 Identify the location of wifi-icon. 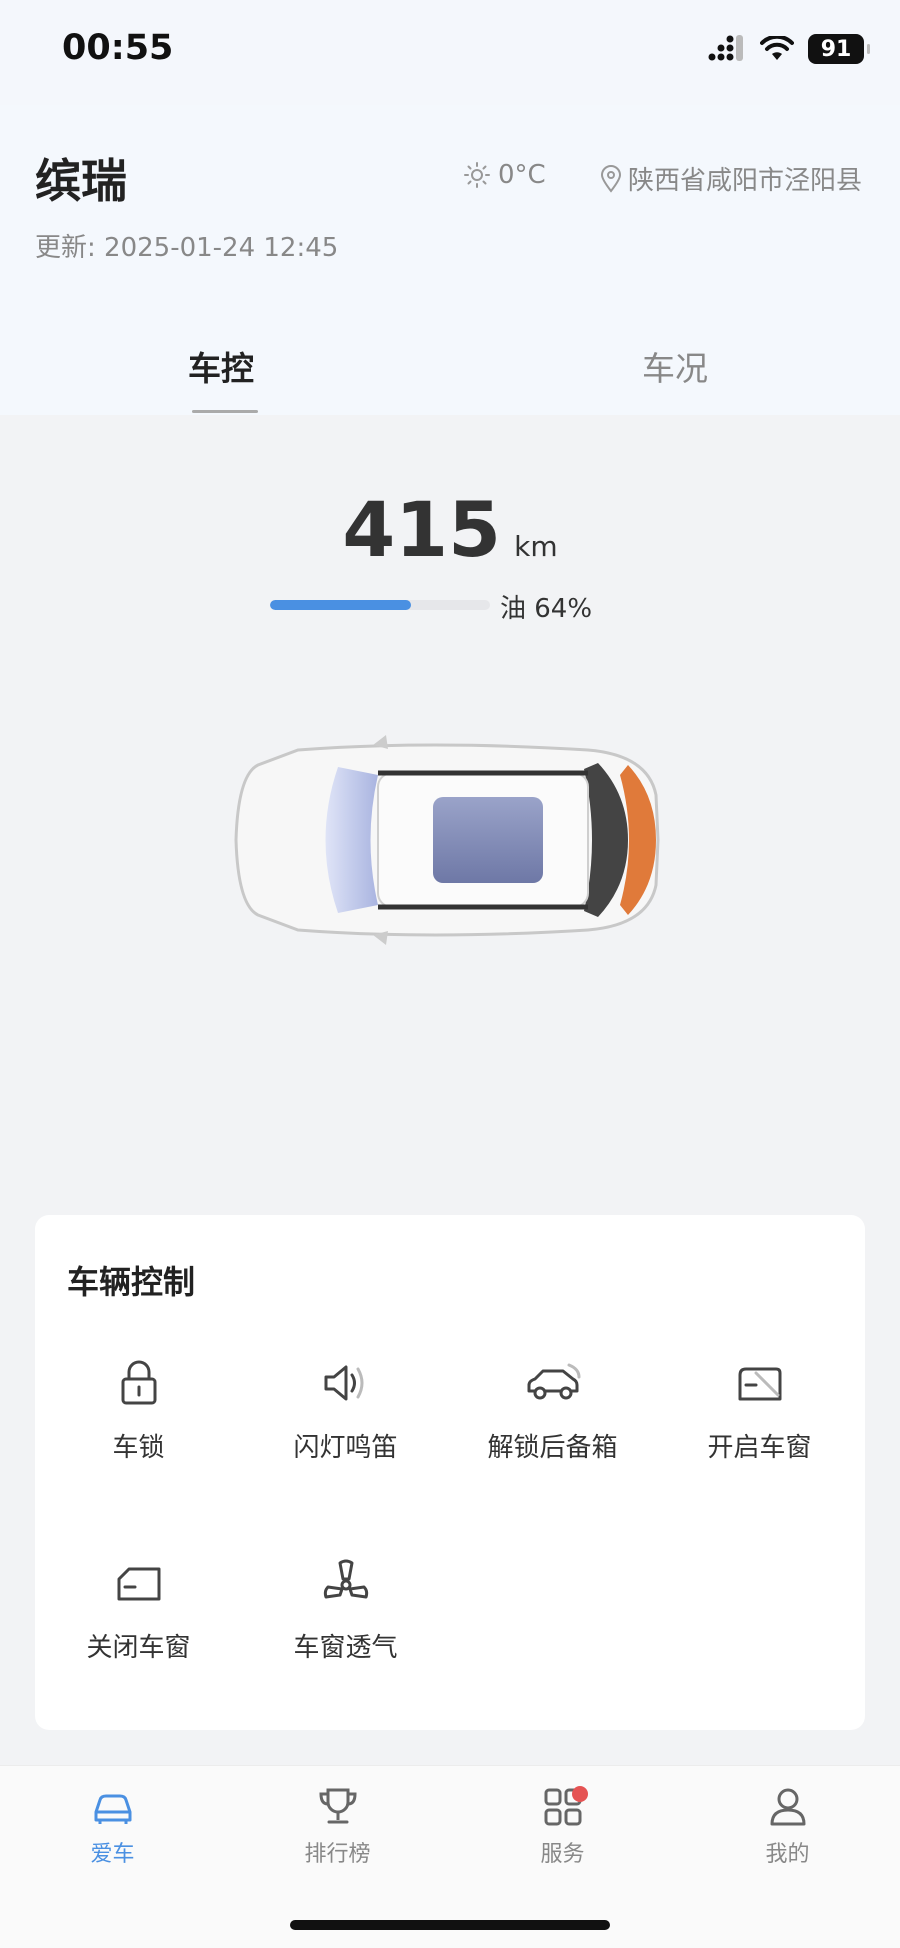
(777, 48).